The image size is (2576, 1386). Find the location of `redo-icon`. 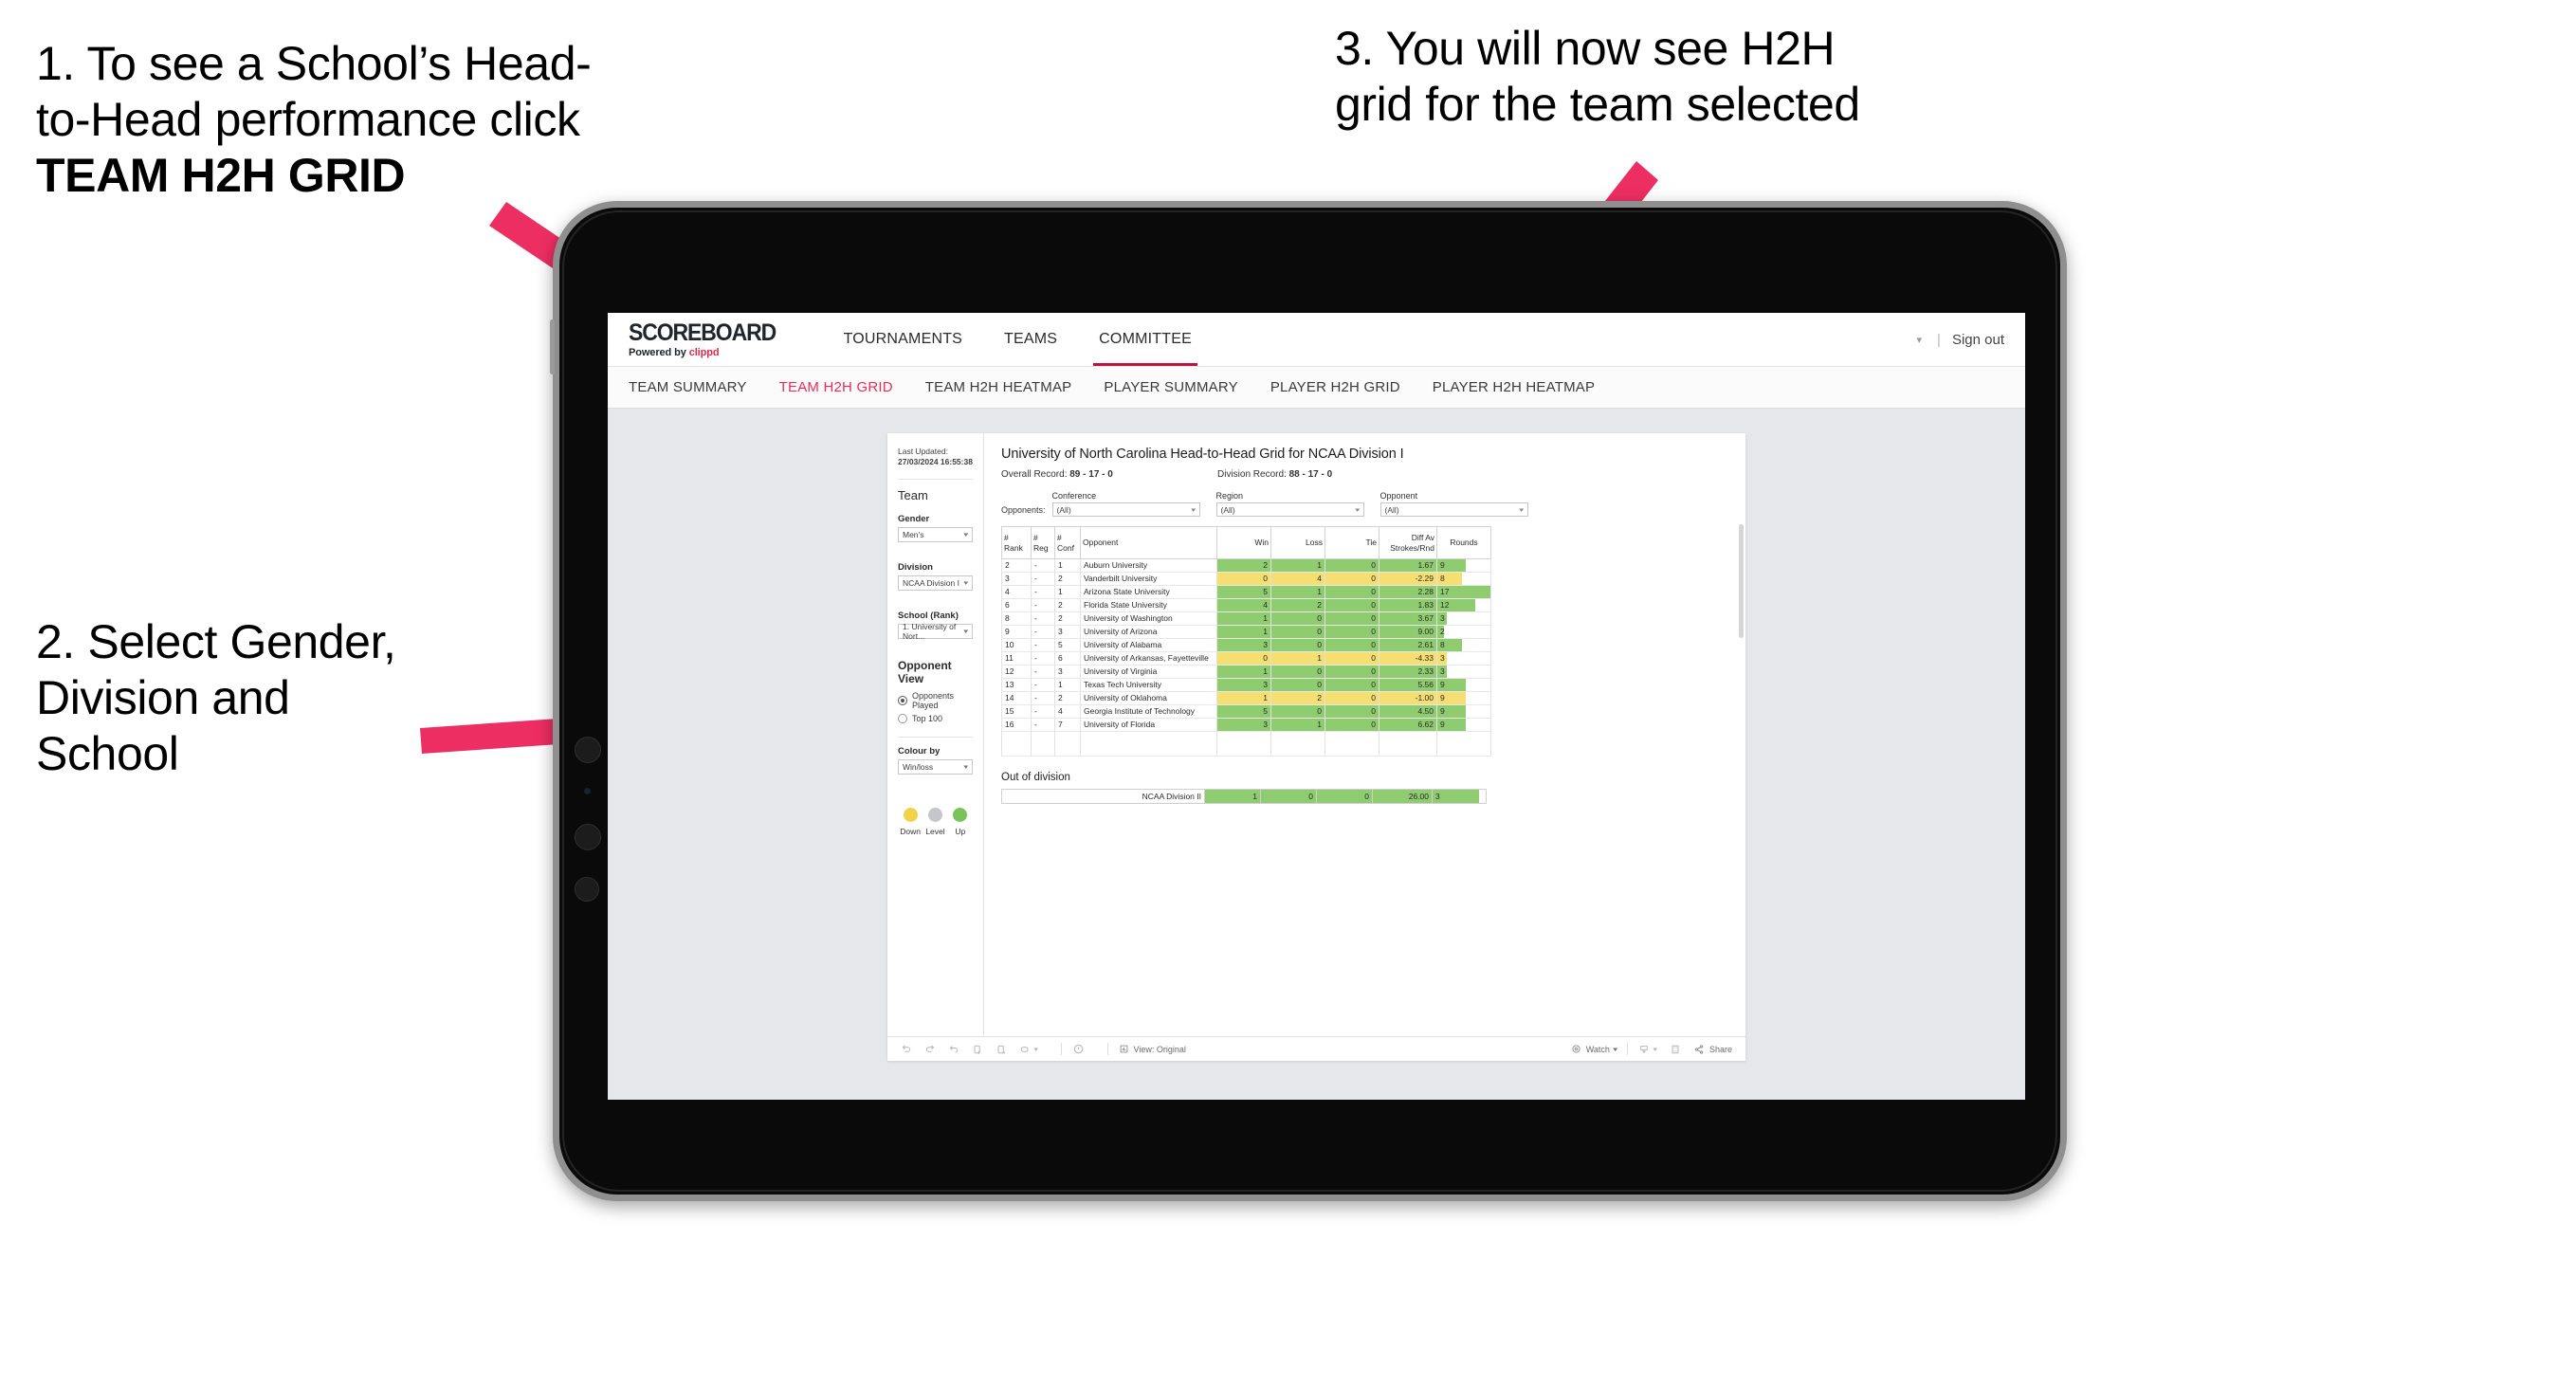

redo-icon is located at coordinates (930, 1049).